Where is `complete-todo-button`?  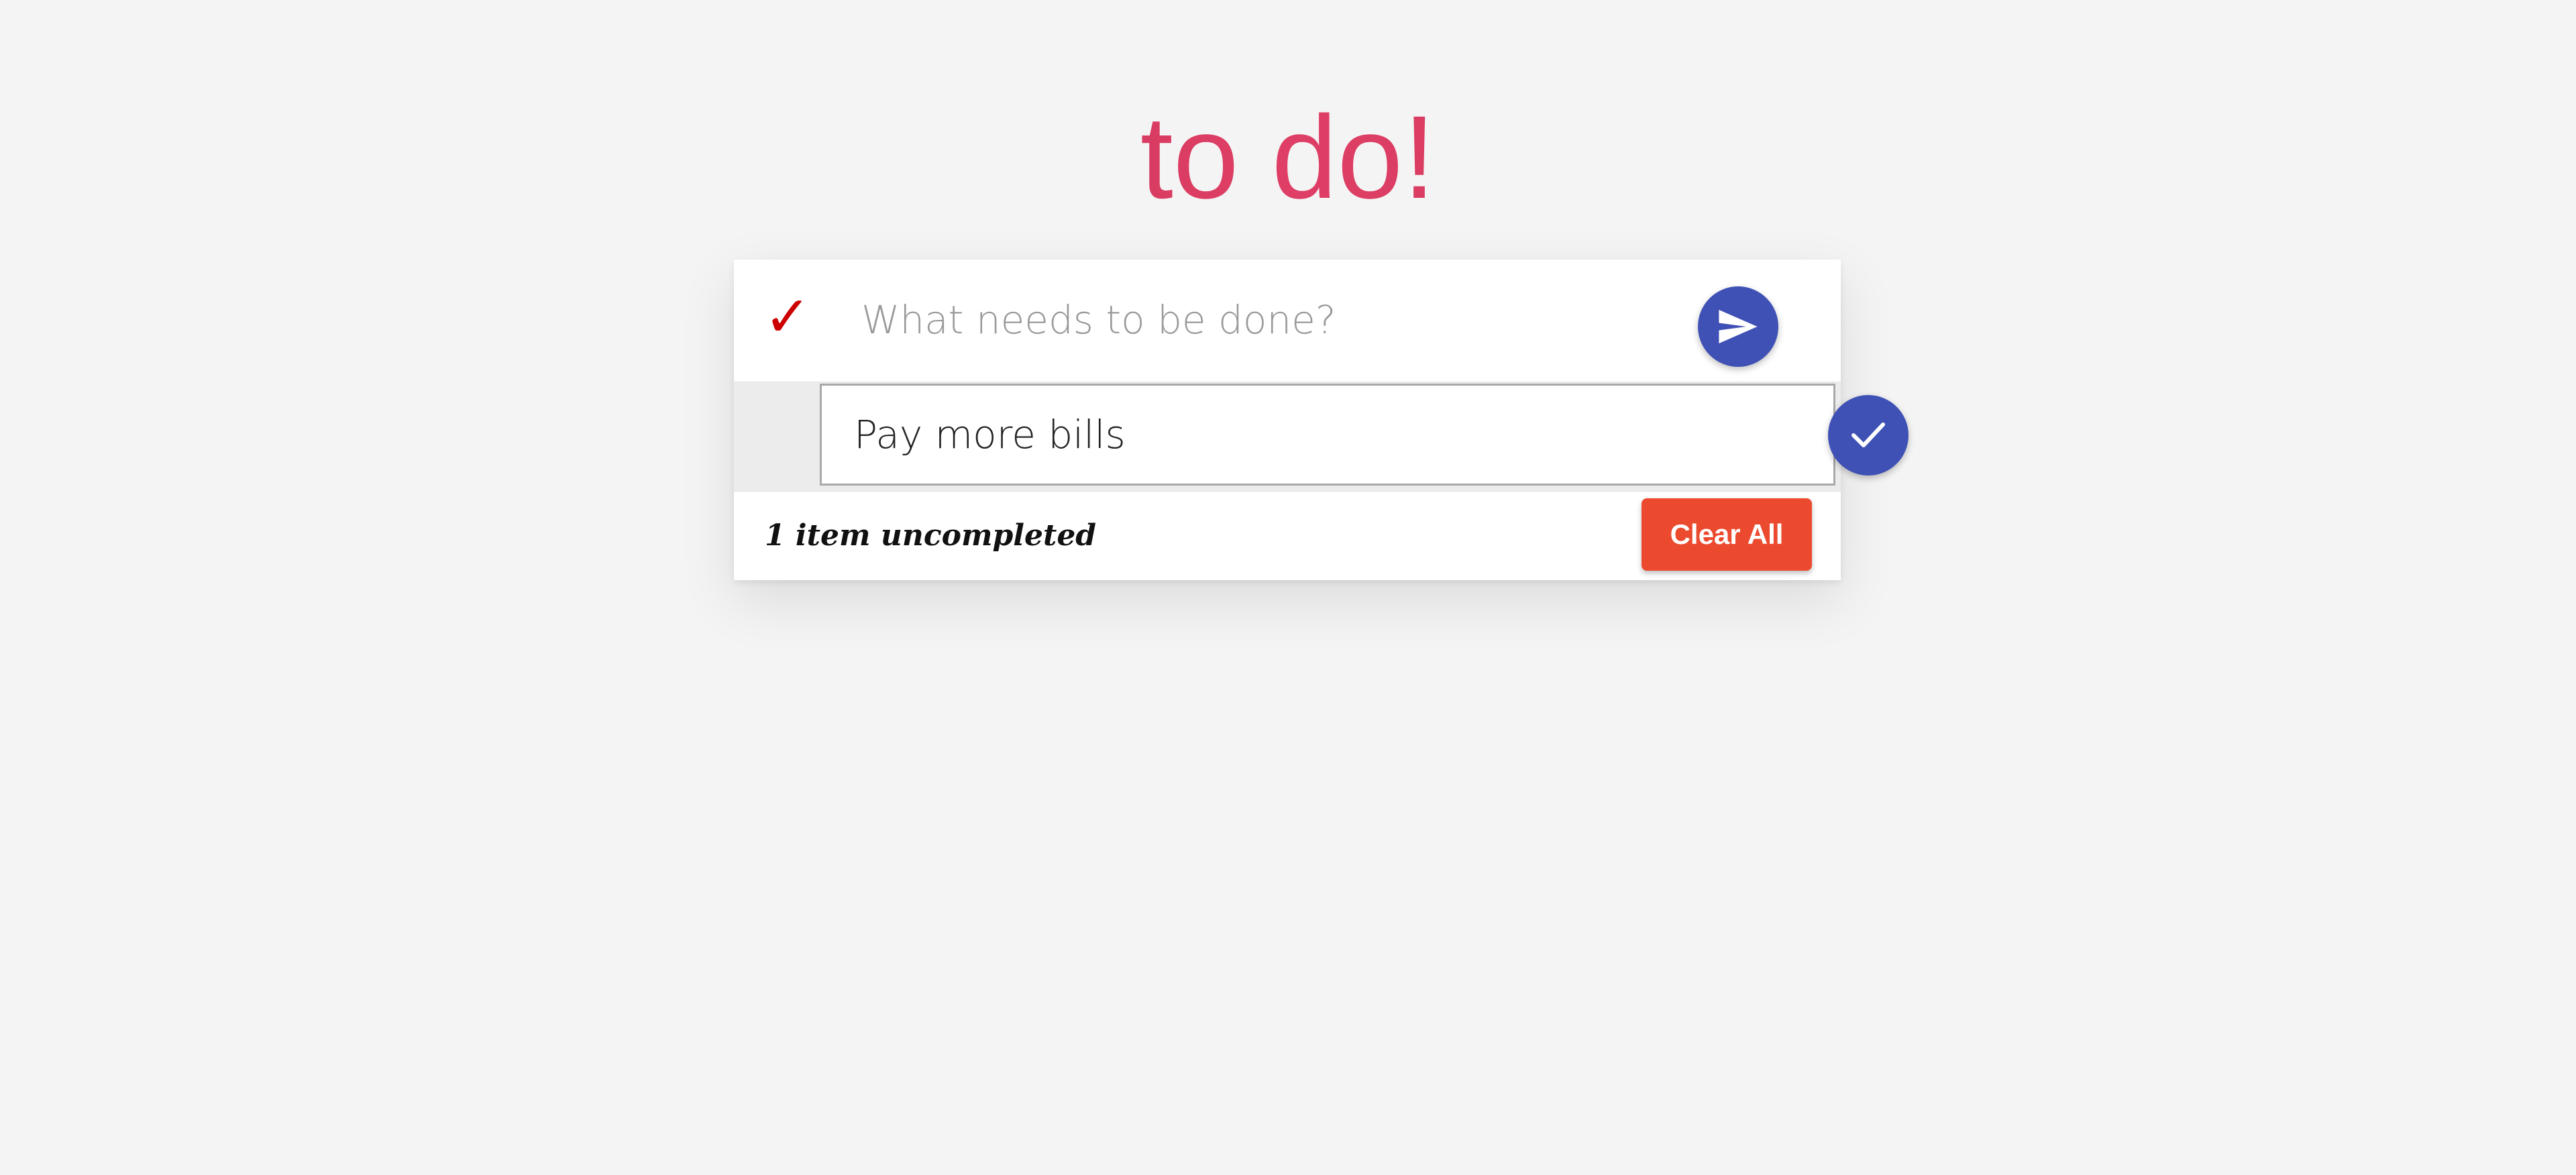
complete-todo-button is located at coordinates (1868, 435).